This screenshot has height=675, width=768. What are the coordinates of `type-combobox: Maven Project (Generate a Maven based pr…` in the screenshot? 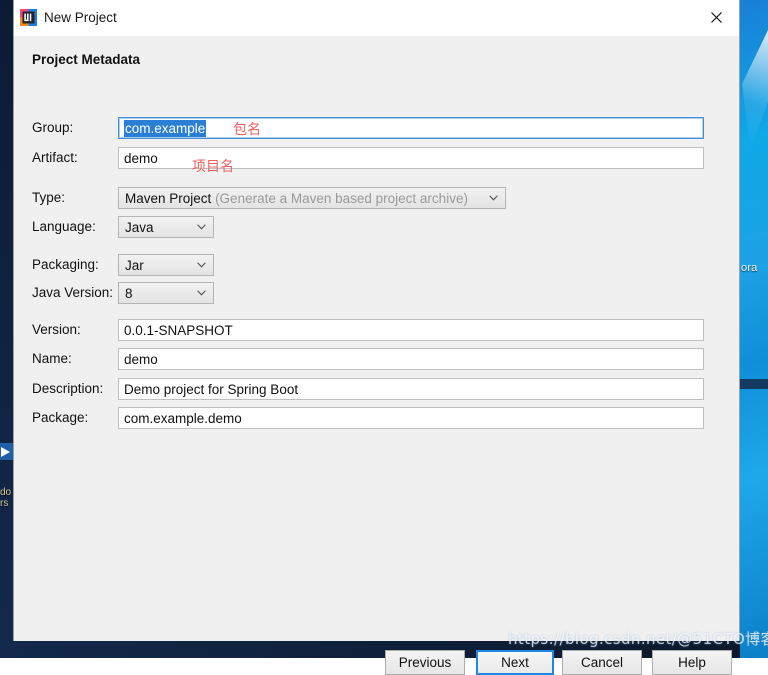 It's located at (312, 198).